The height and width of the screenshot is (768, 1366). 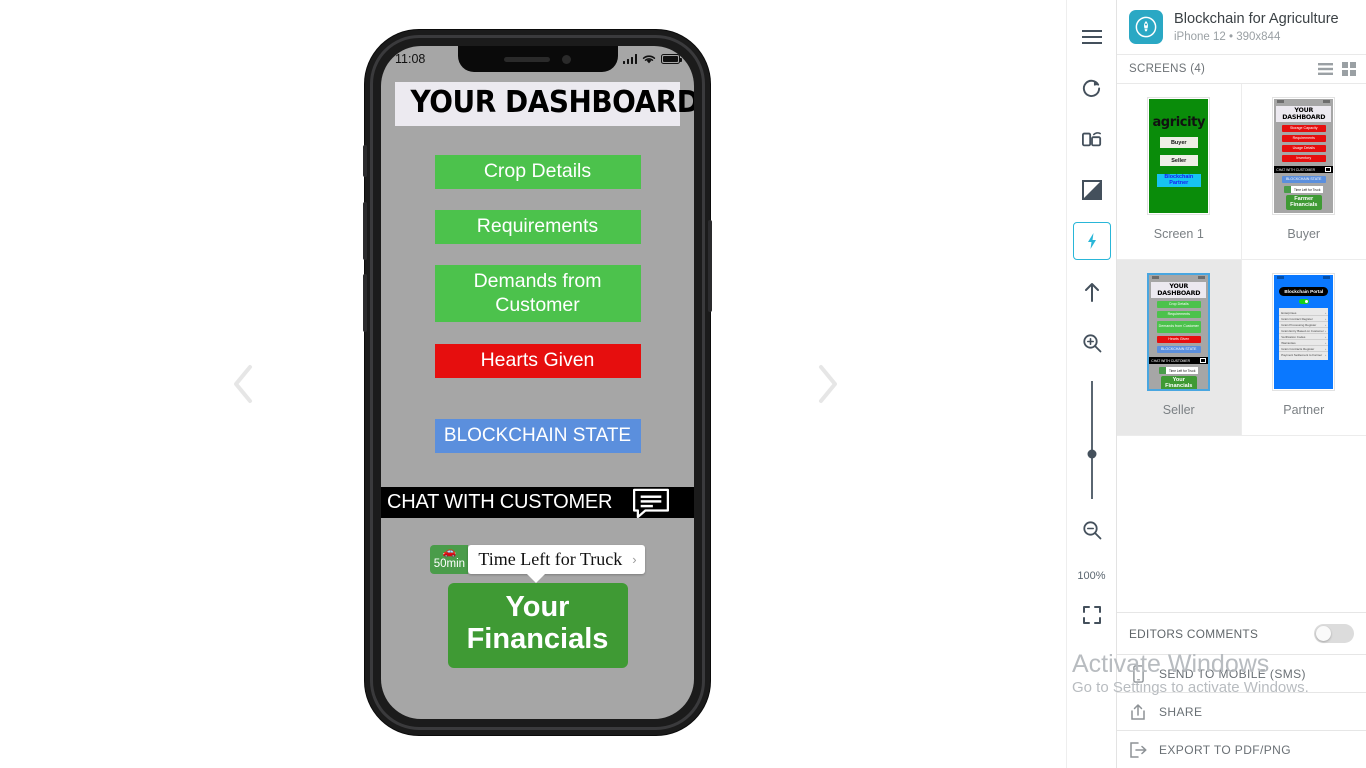 I want to click on device-rotate-icon, so click(x=1092, y=139).